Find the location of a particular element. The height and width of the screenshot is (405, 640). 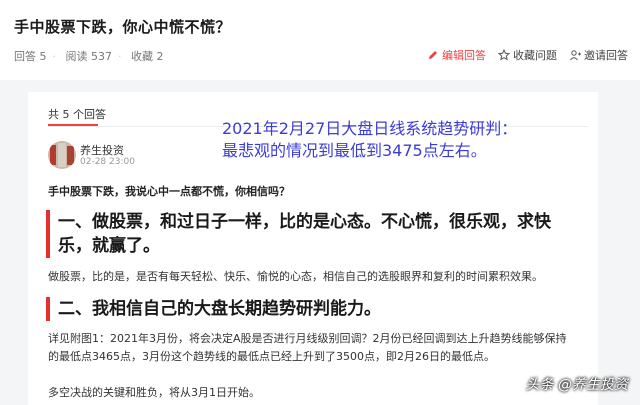

reads-count: 阅读 537 is located at coordinates (89, 56).